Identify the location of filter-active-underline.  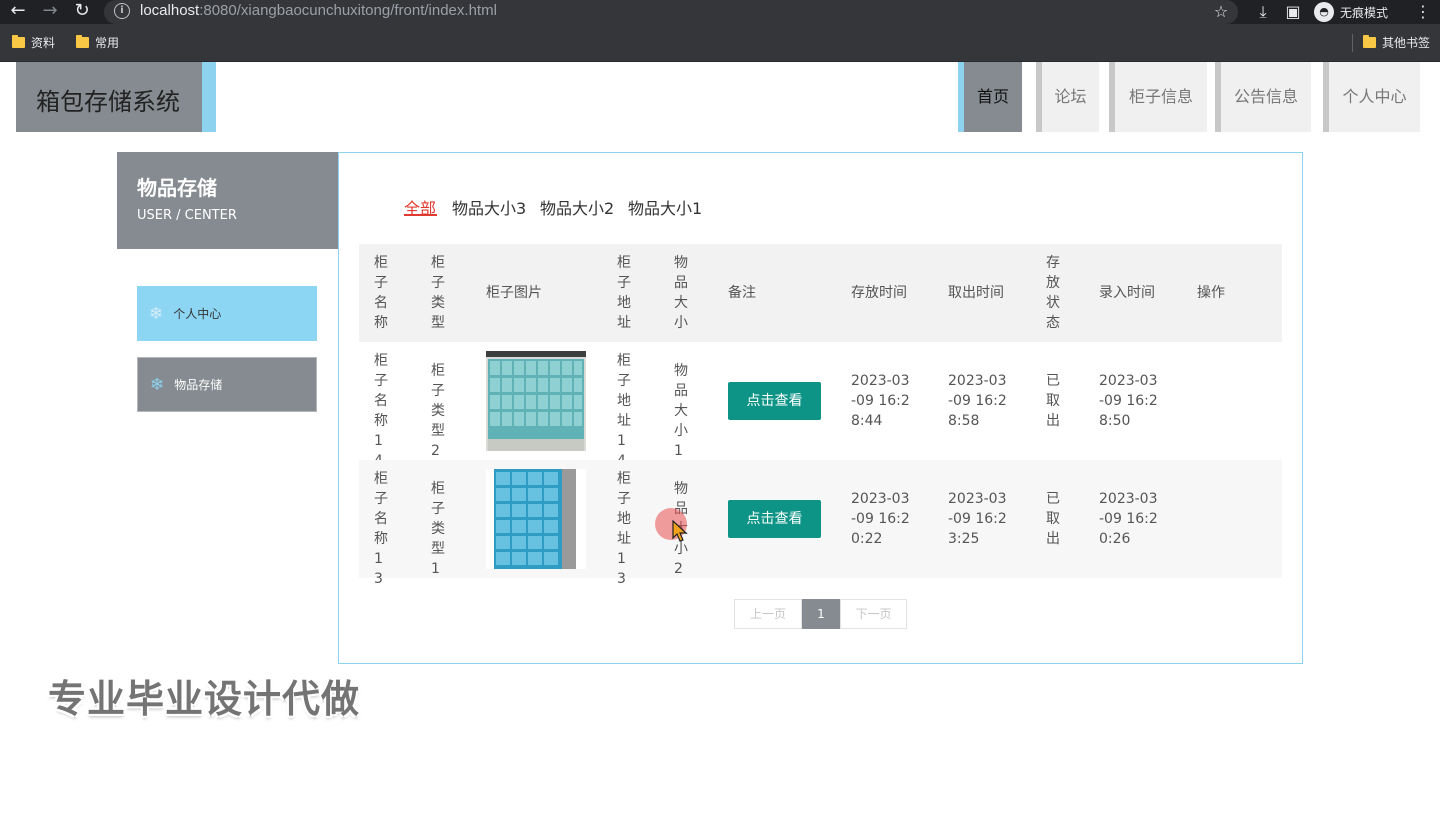
(420, 215).